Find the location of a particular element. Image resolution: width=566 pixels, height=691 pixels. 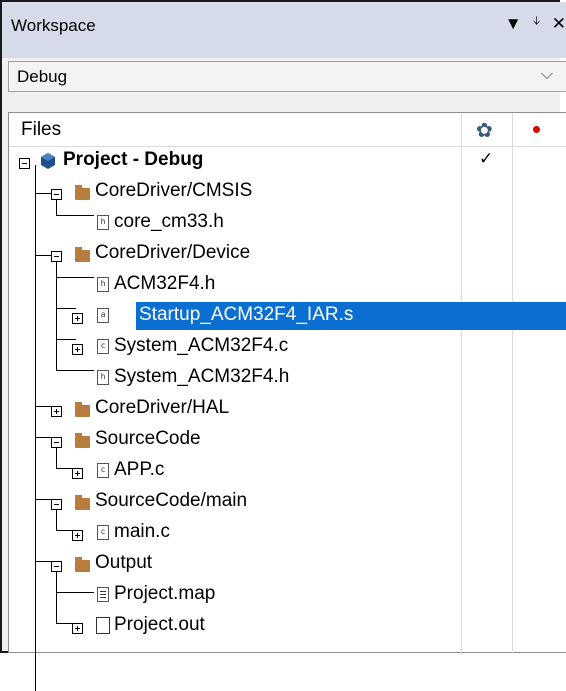

tree-row-label: System_ACM32F4.h is located at coordinates (202, 376).